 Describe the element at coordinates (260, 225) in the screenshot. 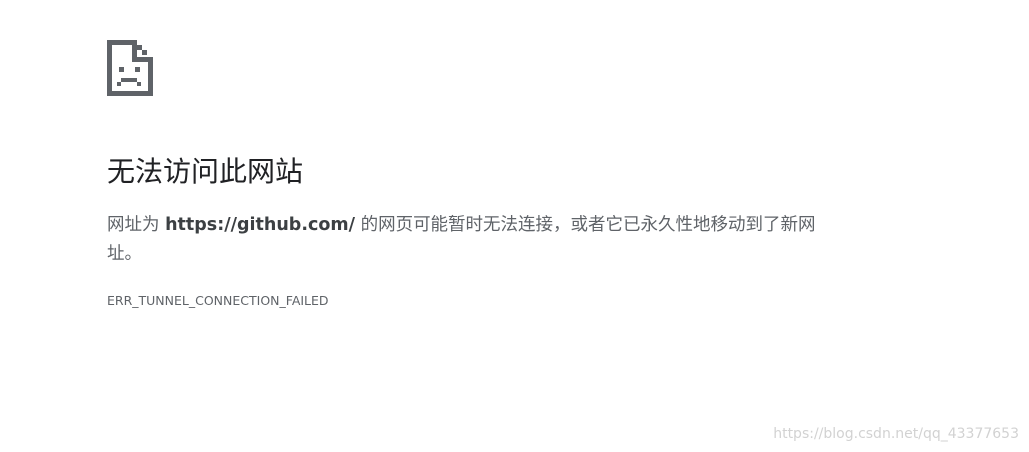

I see `error-url: https://github.com/` at that location.